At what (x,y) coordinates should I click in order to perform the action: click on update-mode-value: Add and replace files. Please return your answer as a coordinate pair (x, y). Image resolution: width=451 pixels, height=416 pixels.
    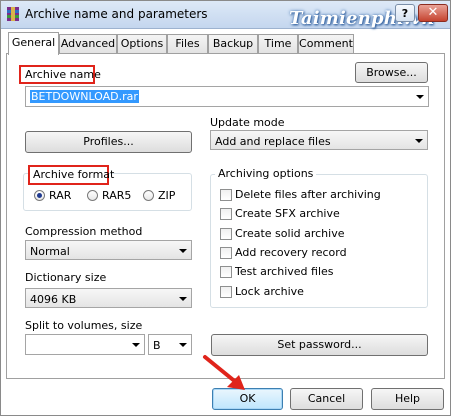
    Looking at the image, I should click on (273, 141).